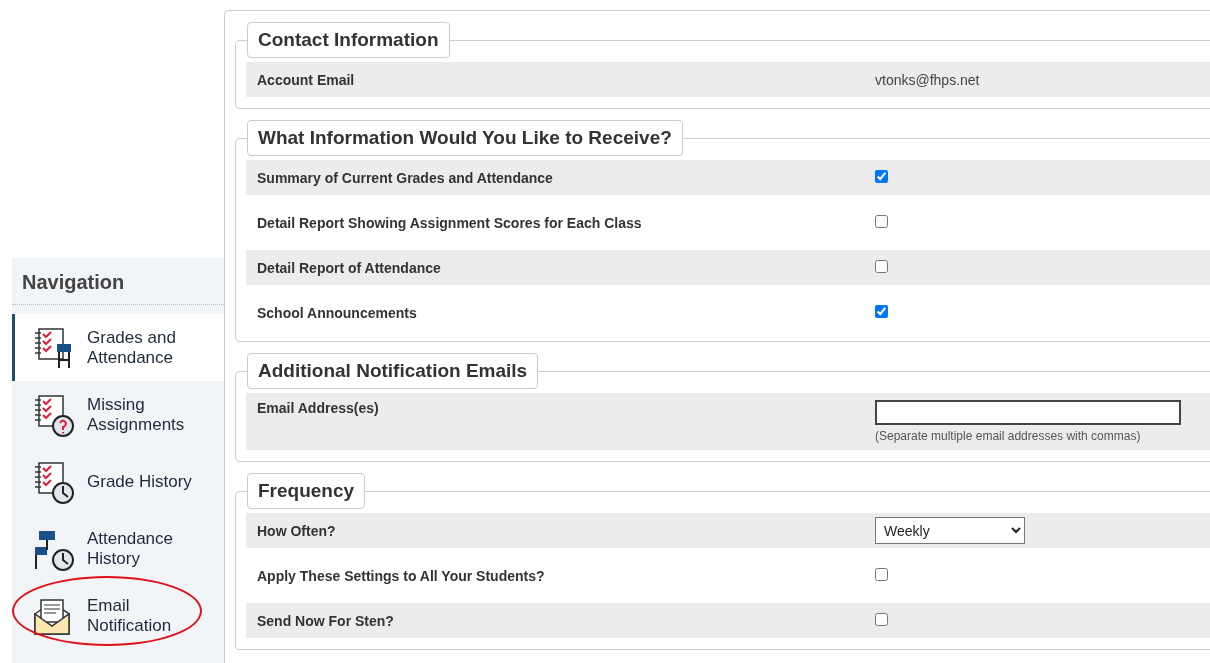 The width and height of the screenshot is (1210, 663). Describe the element at coordinates (297, 530) in the screenshot. I see `field-label: How Often?` at that location.